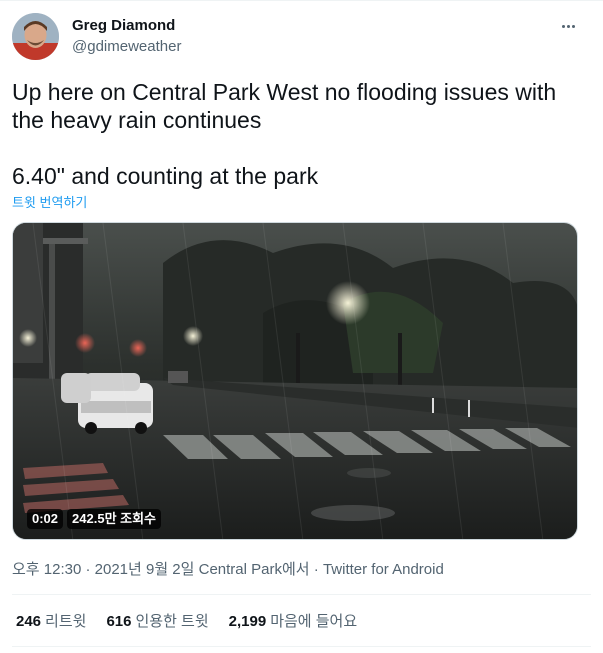 Image resolution: width=603 pixels, height=653 pixels. What do you see at coordinates (114, 519) in the screenshot?
I see `video-view-count: 242.5만 조회수` at bounding box center [114, 519].